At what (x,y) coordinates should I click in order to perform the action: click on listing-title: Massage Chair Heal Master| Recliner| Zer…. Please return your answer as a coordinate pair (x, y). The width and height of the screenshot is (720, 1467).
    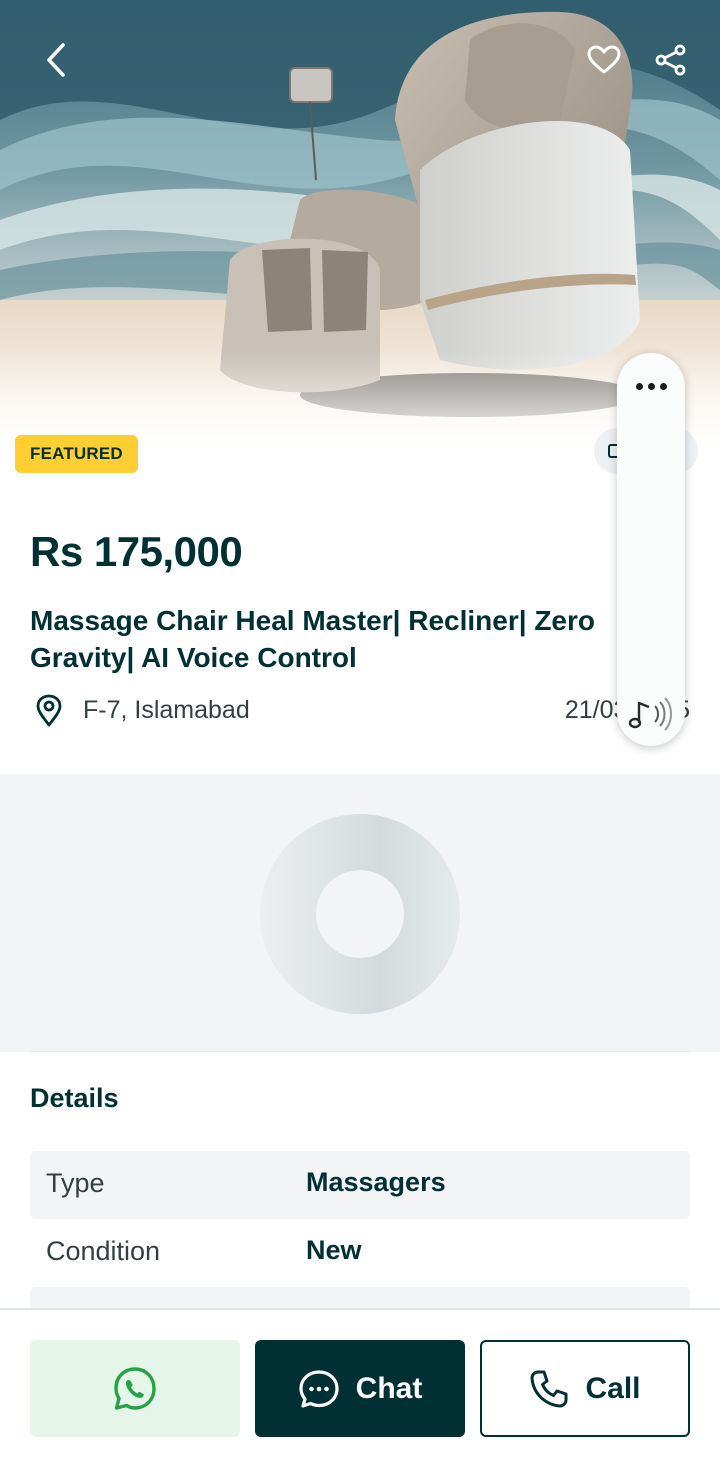
    Looking at the image, I should click on (313, 639).